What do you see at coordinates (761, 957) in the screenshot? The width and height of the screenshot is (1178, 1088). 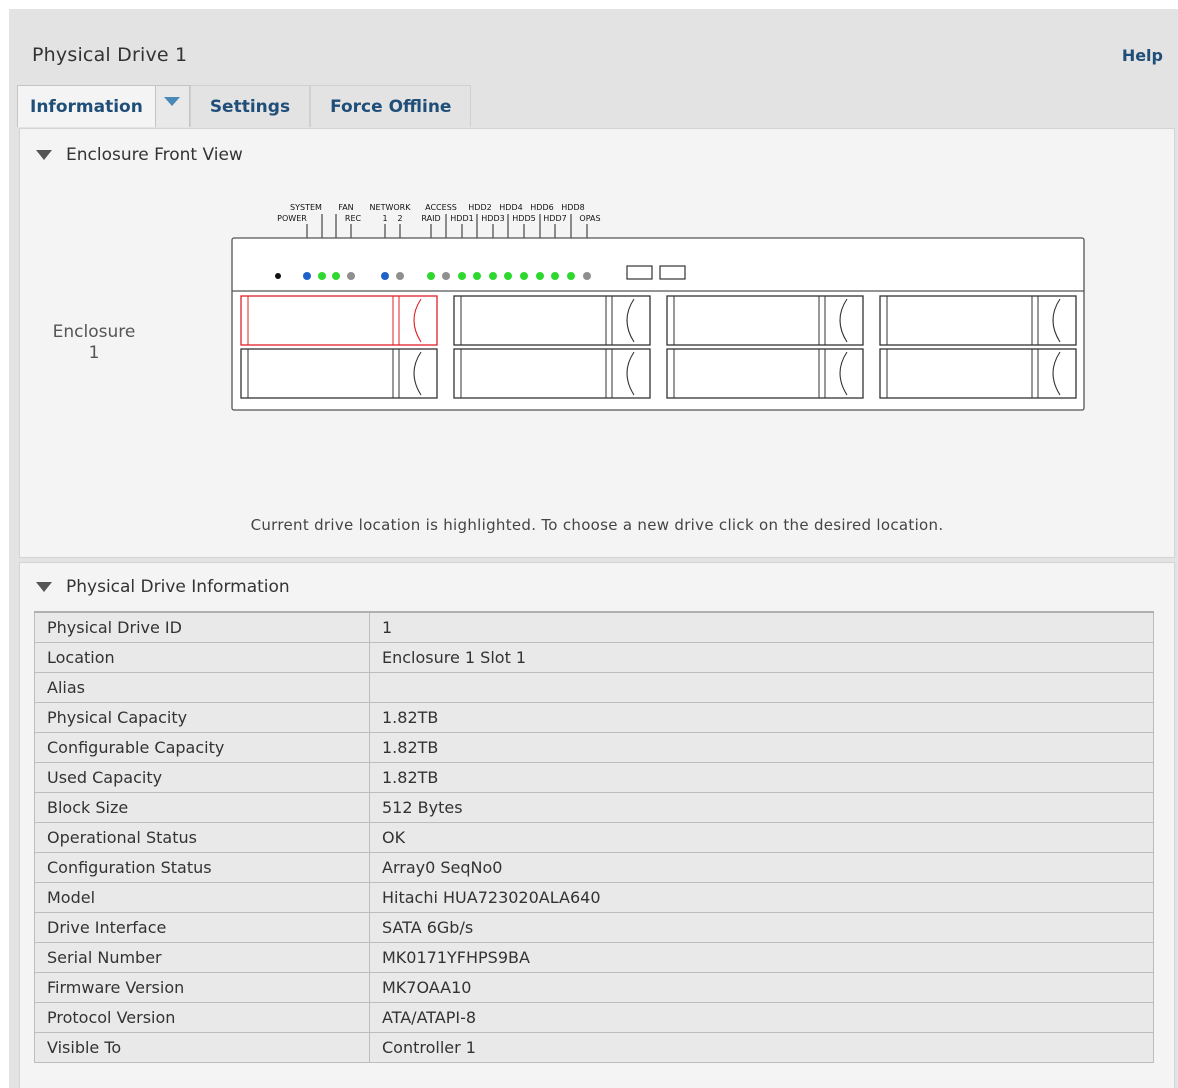 I see `row-value: MK0171YFHPS9BA` at bounding box center [761, 957].